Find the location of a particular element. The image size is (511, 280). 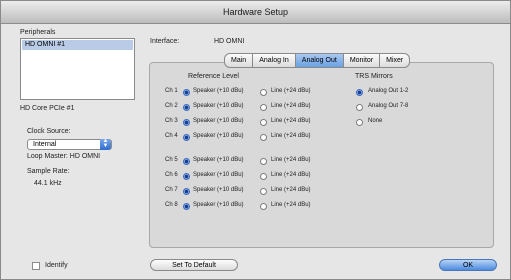

ok-button: OK is located at coordinates (468, 265).